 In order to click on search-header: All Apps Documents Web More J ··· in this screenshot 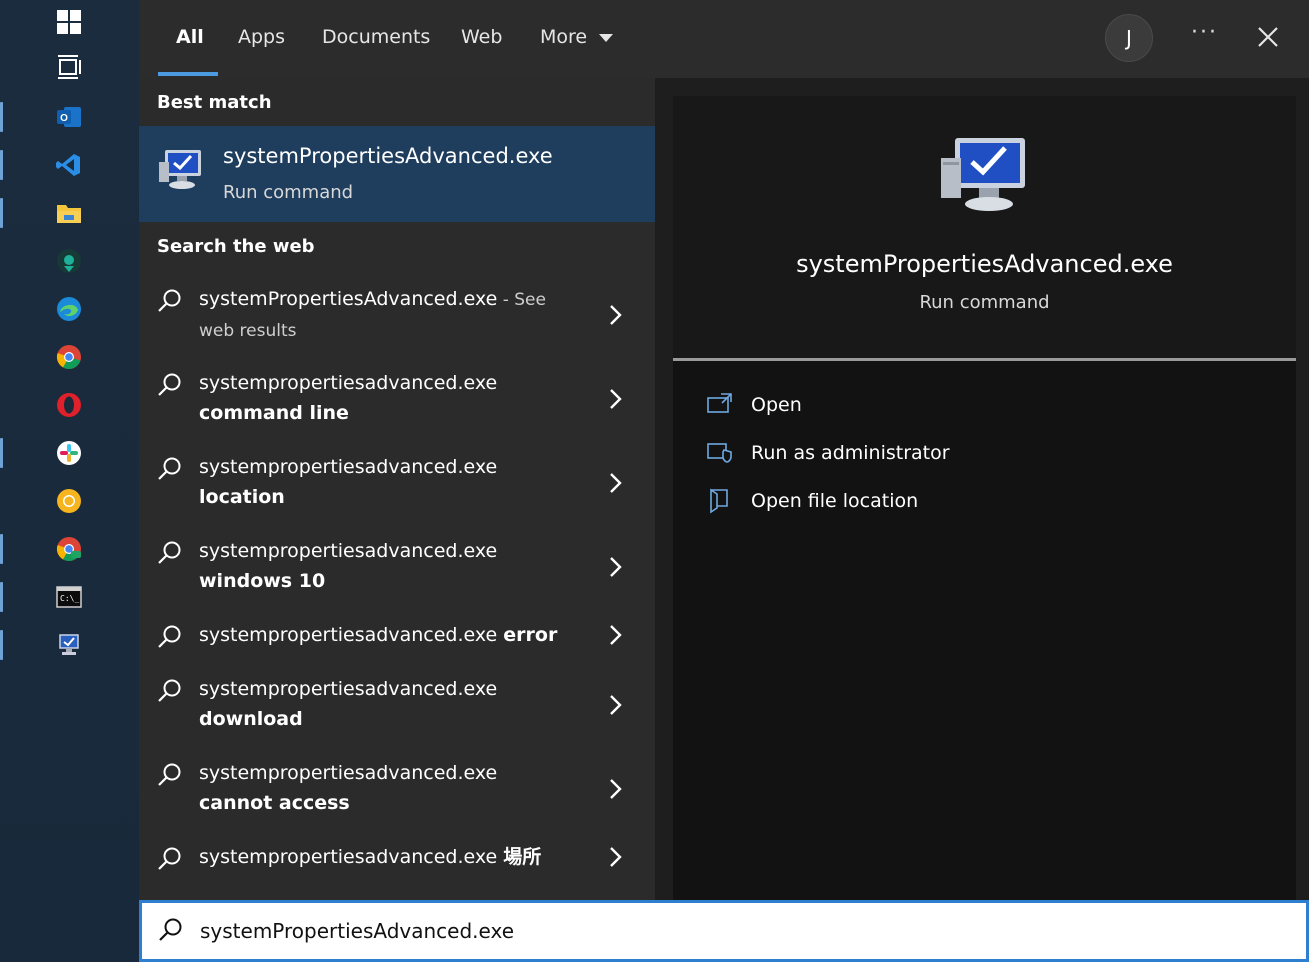, I will do `click(724, 39)`.